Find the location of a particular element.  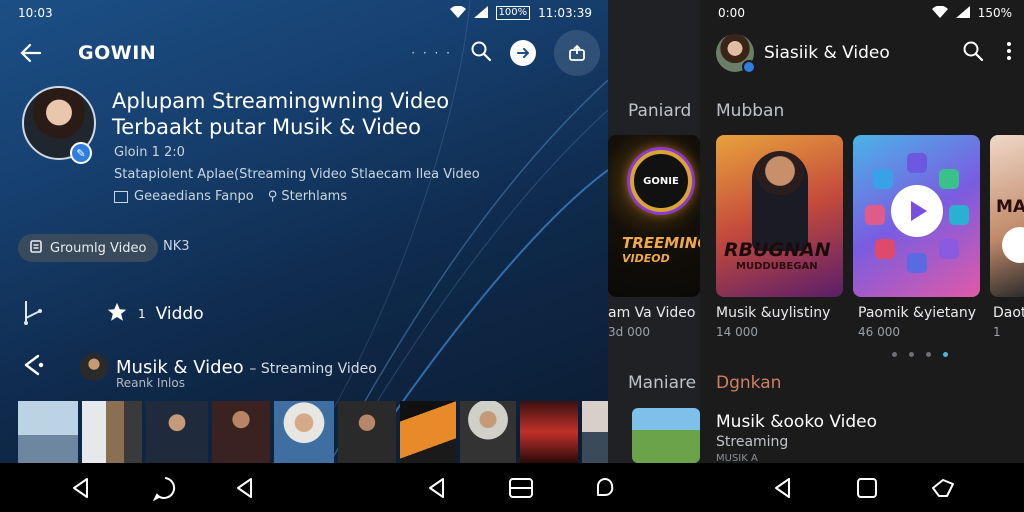

star-count: 1 is located at coordinates (142, 314).